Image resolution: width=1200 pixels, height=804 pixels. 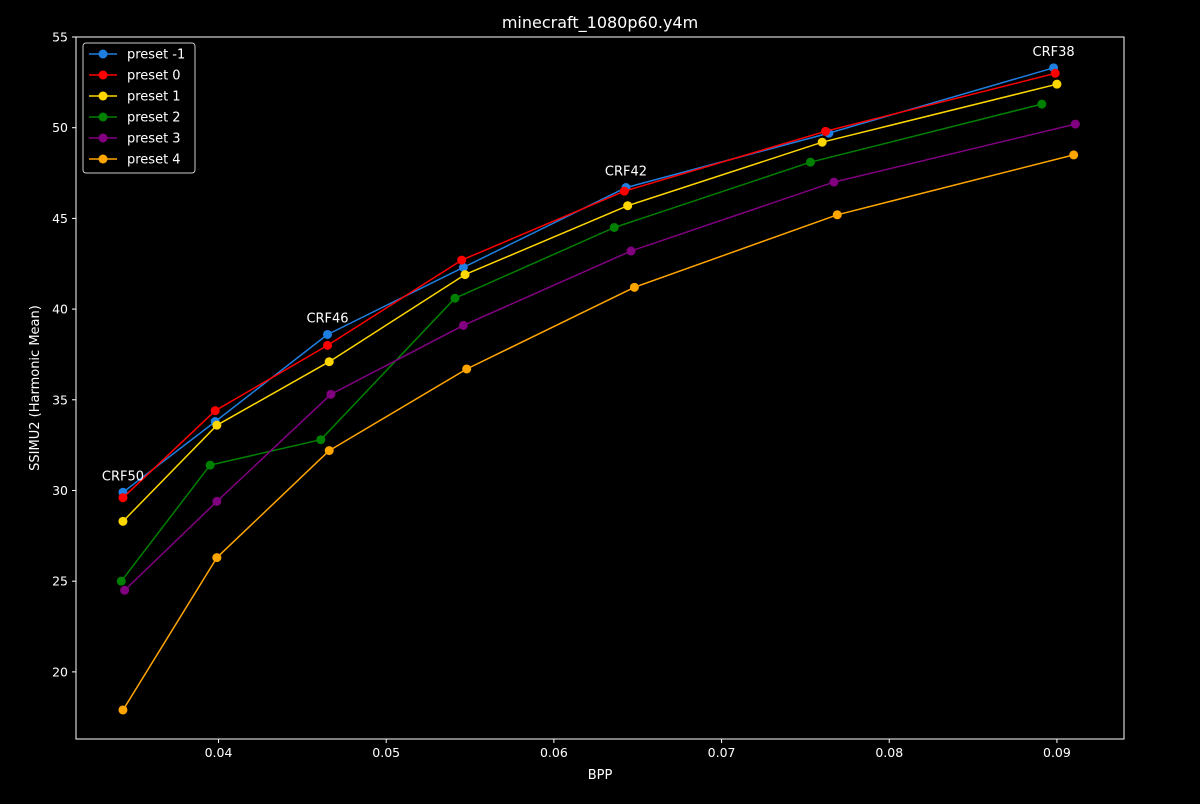 I want to click on crf-annotation: CRF38, so click(x=1054, y=52).